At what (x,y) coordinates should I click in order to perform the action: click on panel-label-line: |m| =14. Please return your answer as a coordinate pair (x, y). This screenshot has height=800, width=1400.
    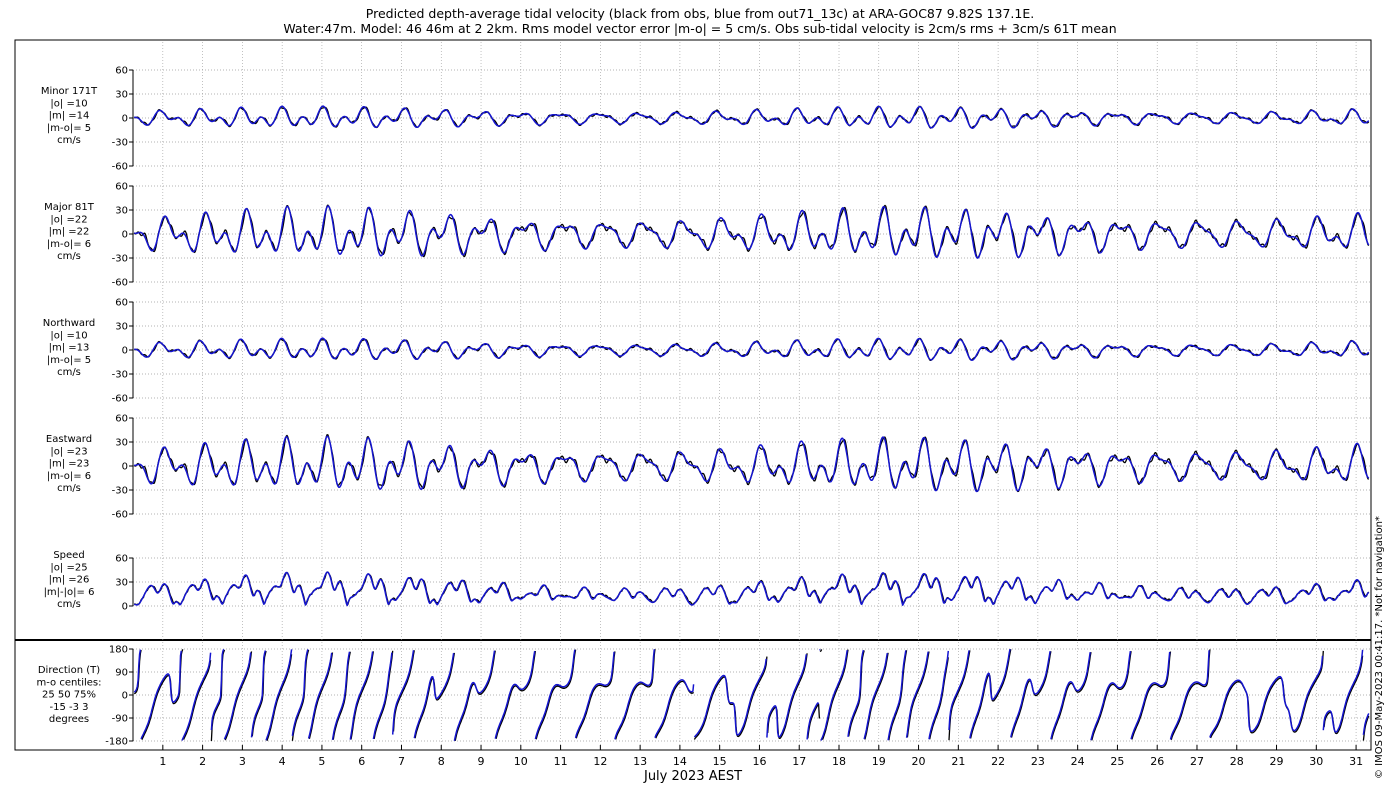
    Looking at the image, I should click on (69, 116).